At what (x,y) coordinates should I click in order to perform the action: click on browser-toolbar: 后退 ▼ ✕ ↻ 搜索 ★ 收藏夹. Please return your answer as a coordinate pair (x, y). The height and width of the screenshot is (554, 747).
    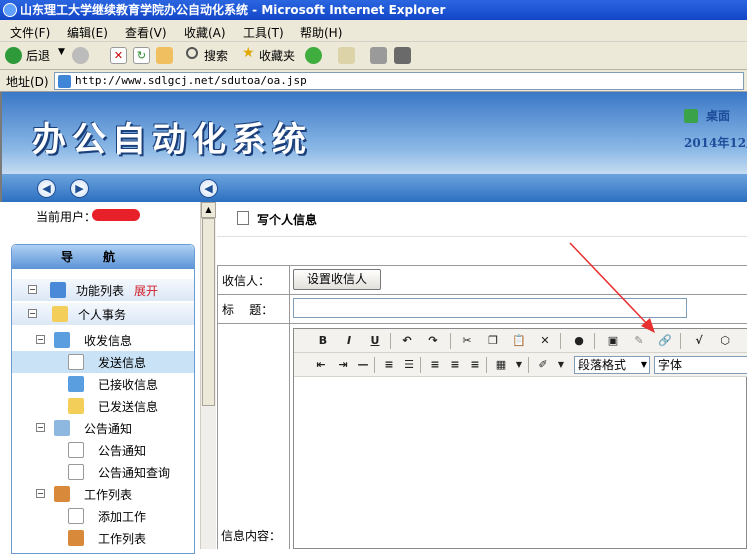
    Looking at the image, I should click on (373, 56).